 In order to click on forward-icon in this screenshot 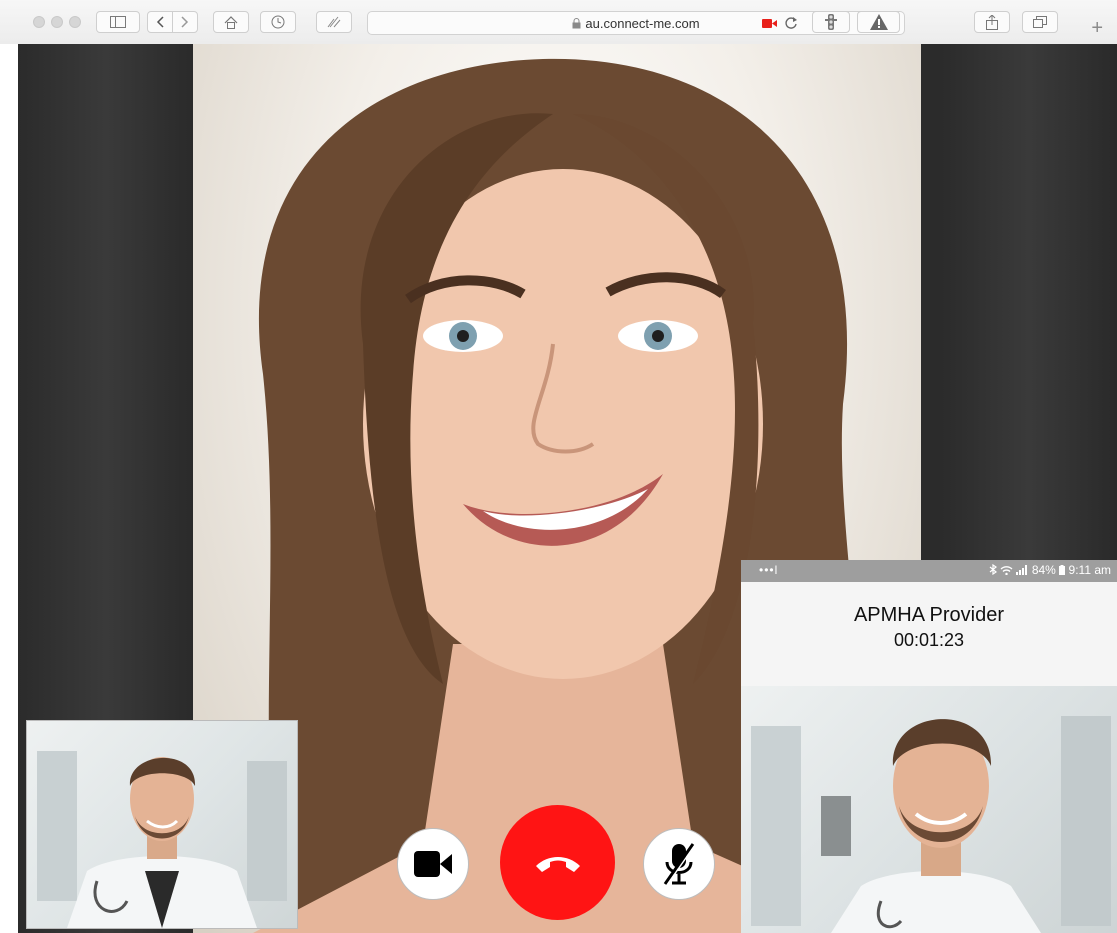, I will do `click(185, 22)`.